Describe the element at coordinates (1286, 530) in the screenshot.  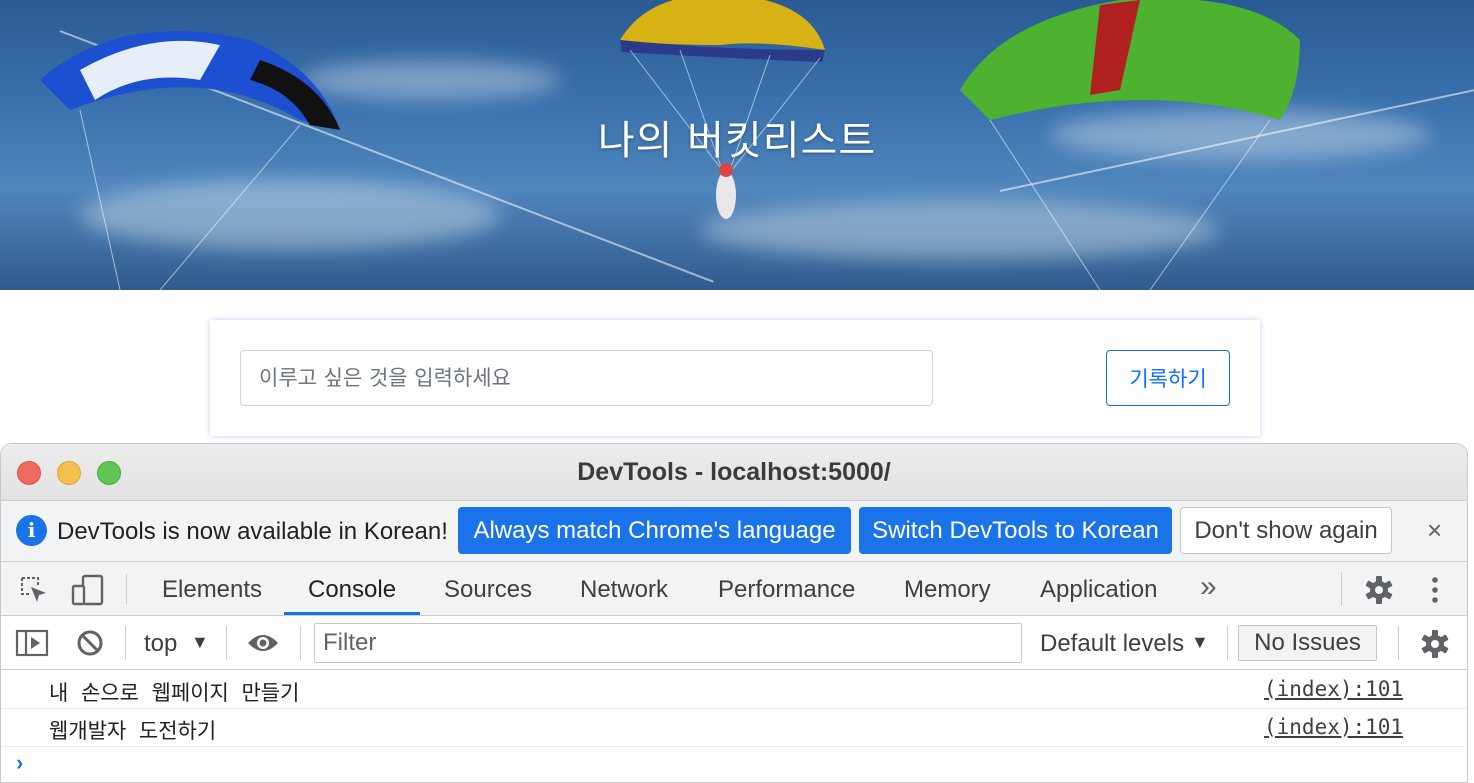
I see `dont-show-again-button: Don't show again` at that location.